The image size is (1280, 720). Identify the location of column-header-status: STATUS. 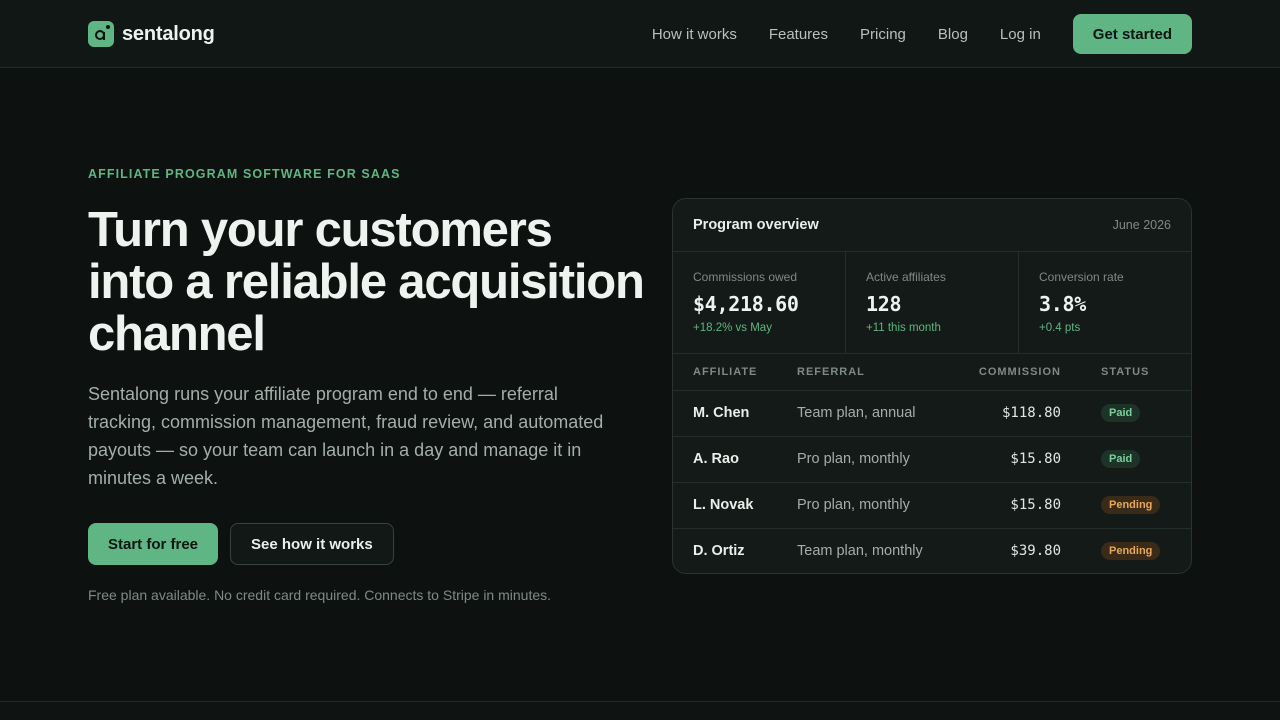
(1146, 372).